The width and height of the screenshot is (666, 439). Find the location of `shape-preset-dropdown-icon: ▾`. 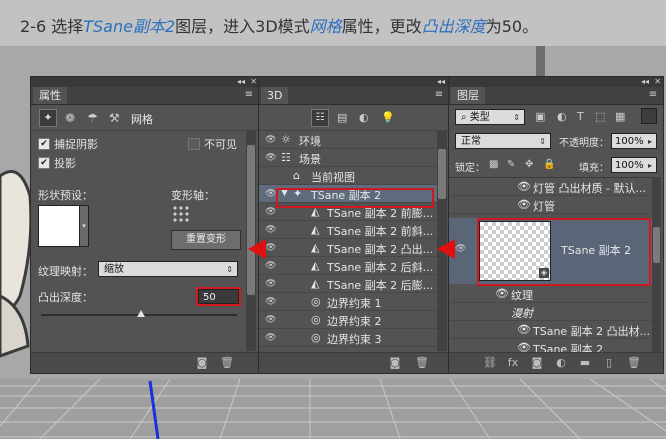

shape-preset-dropdown-icon: ▾ is located at coordinates (84, 226).